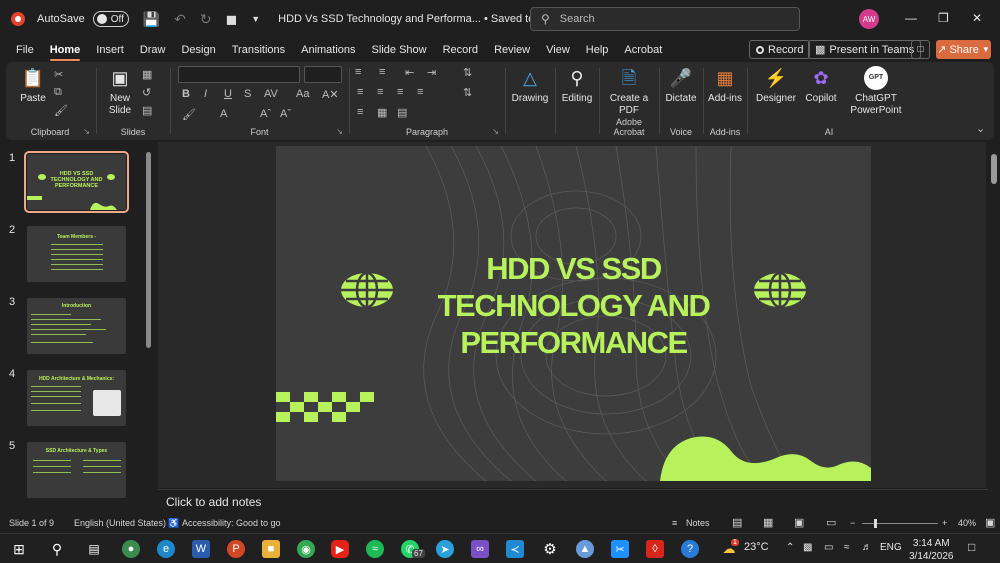  I want to click on shrink-font-icon: Aˇ, so click(285, 114).